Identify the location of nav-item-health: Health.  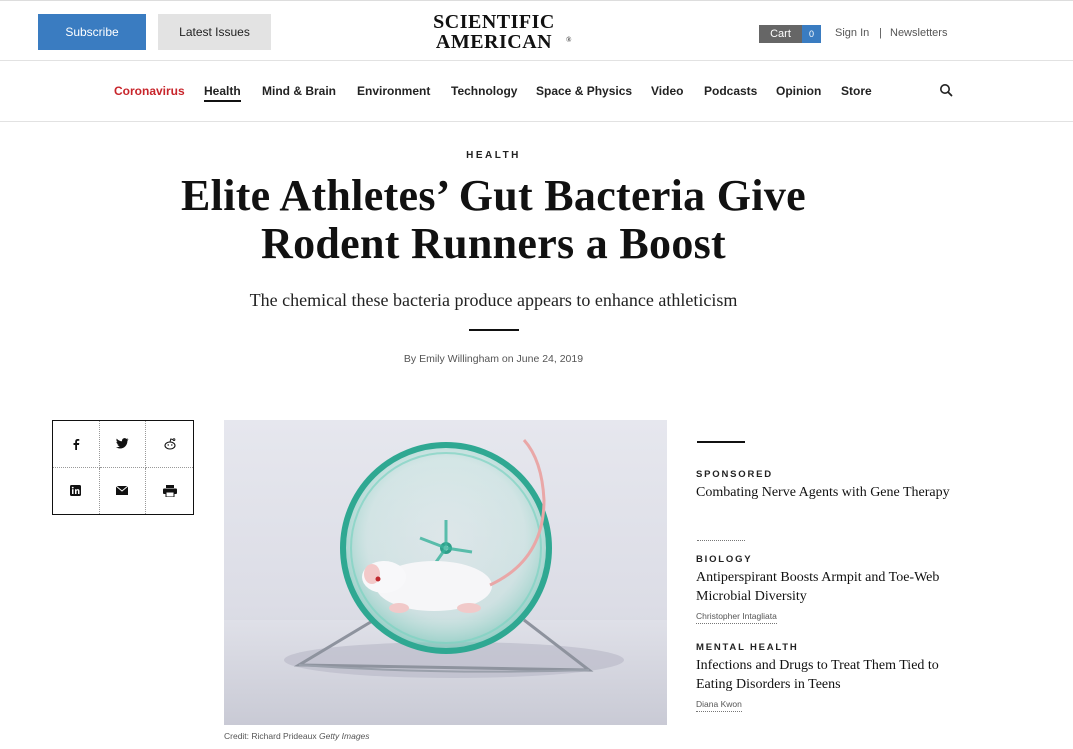
(222, 93).